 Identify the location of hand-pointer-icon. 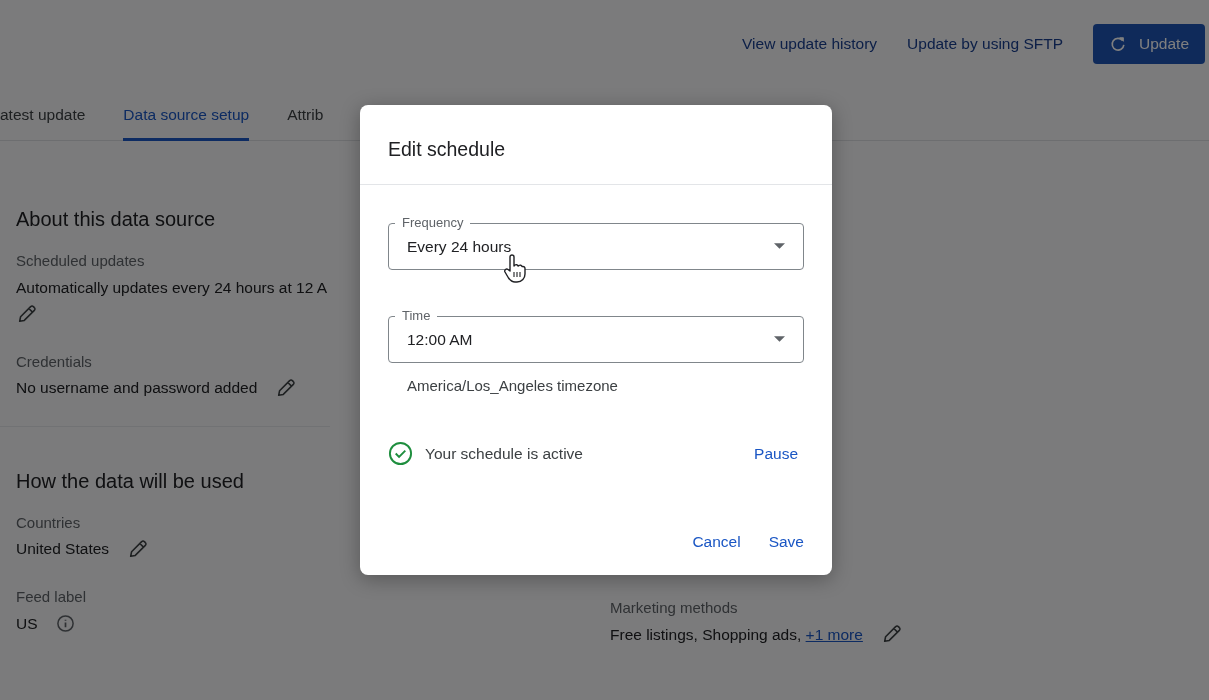
(514, 269).